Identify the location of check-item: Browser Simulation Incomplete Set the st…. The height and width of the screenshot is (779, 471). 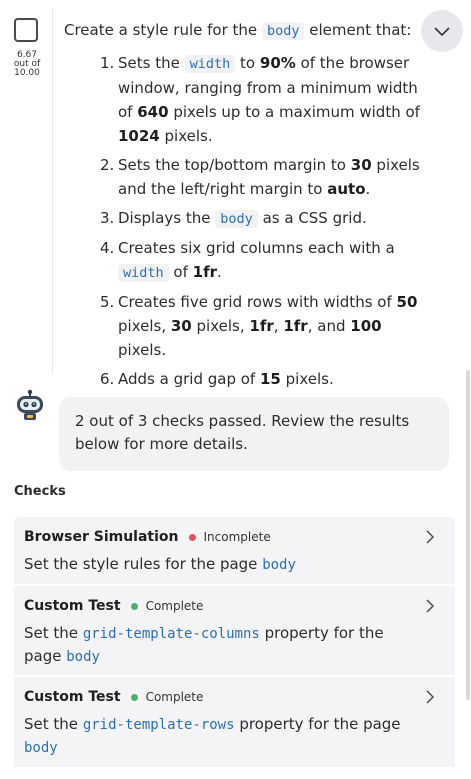
(234, 550).